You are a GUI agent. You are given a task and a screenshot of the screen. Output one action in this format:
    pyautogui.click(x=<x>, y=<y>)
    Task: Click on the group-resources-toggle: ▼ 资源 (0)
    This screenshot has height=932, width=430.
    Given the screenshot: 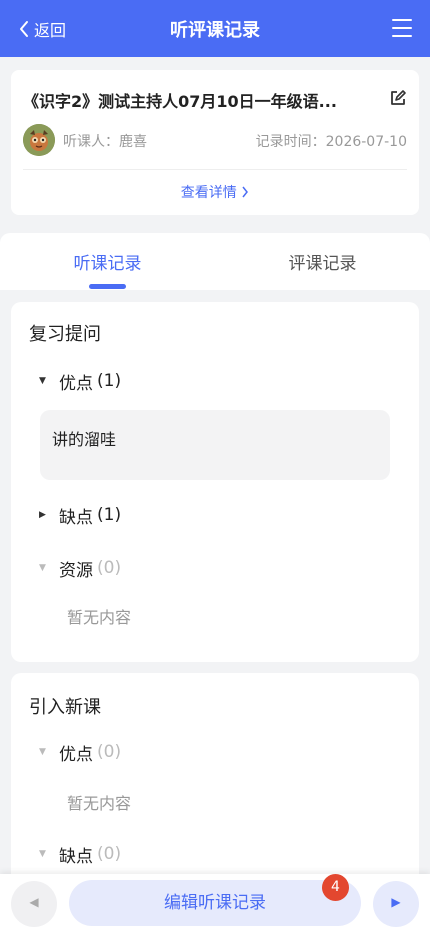 What is the action you would take?
    pyautogui.click(x=80, y=569)
    